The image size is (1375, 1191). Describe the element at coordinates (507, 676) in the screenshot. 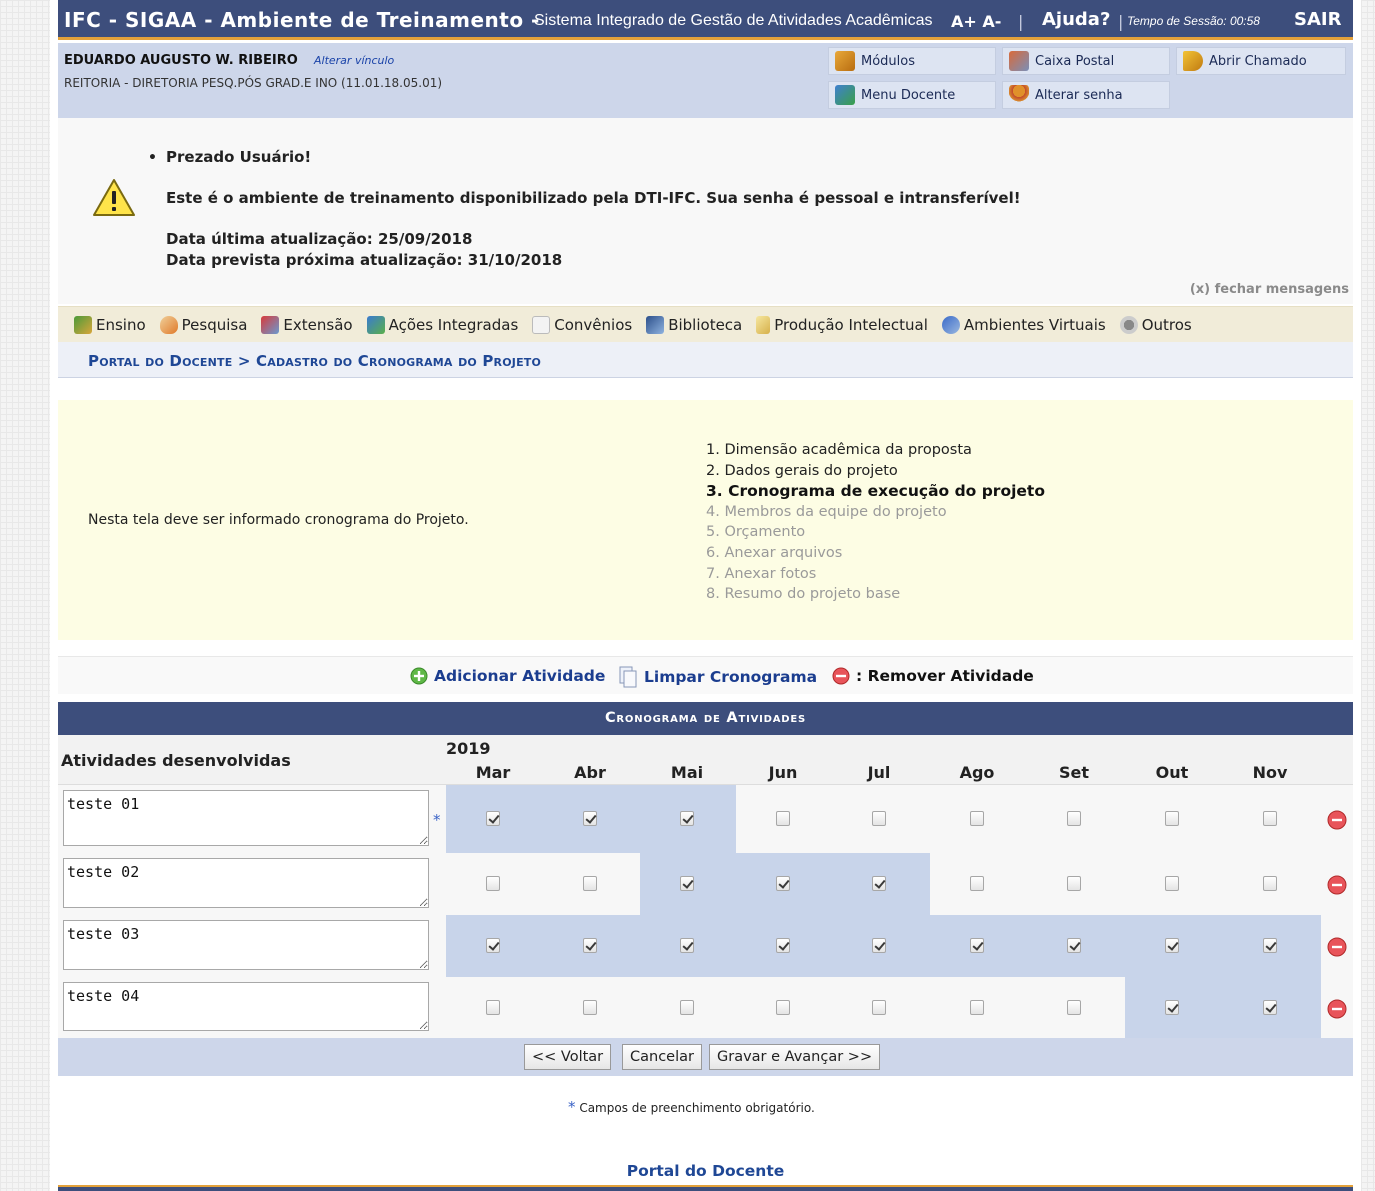

I see `add-activity-button: Adicionar Atividade` at that location.